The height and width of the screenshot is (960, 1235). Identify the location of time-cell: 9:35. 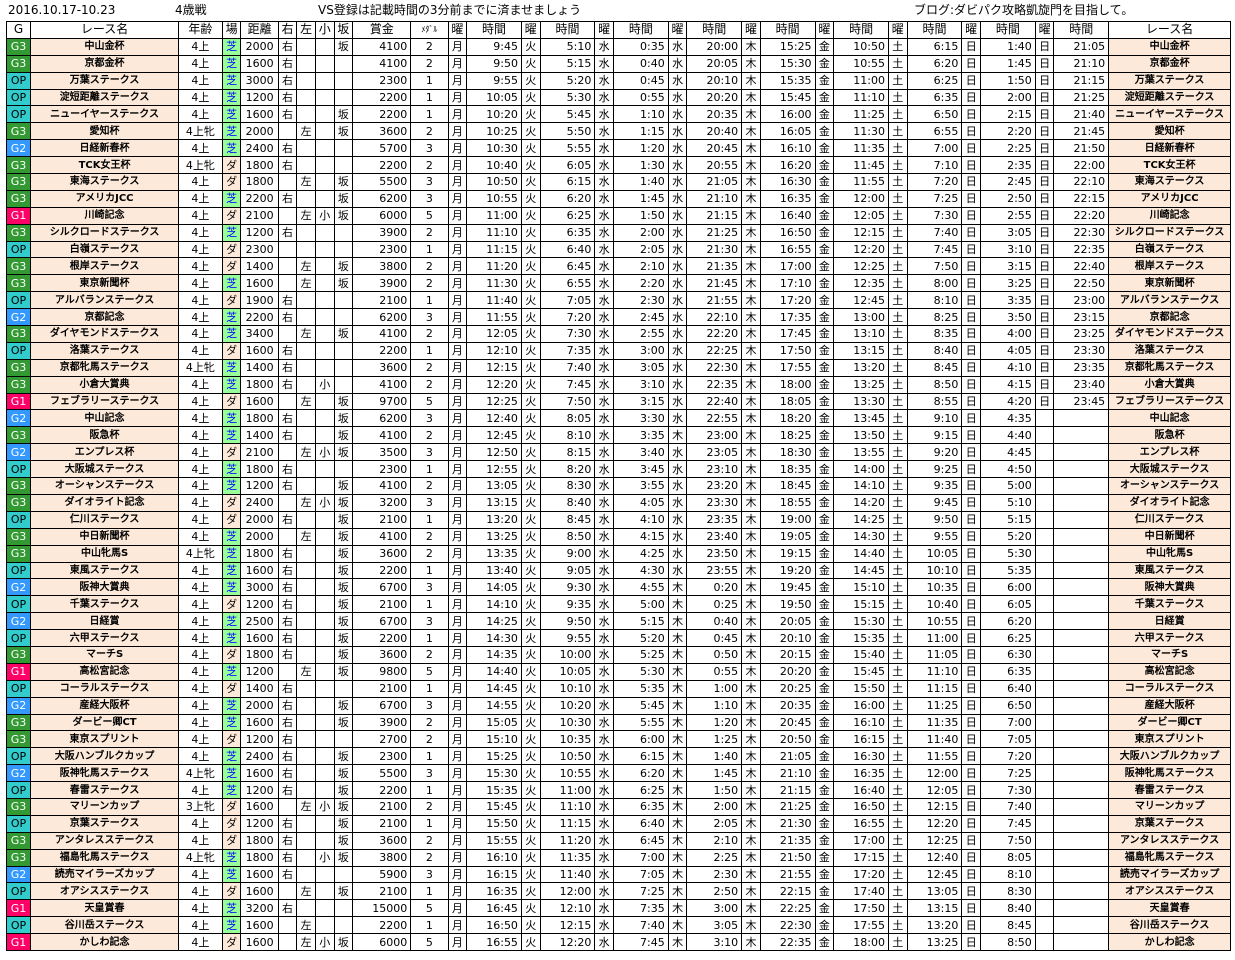
(567, 604).